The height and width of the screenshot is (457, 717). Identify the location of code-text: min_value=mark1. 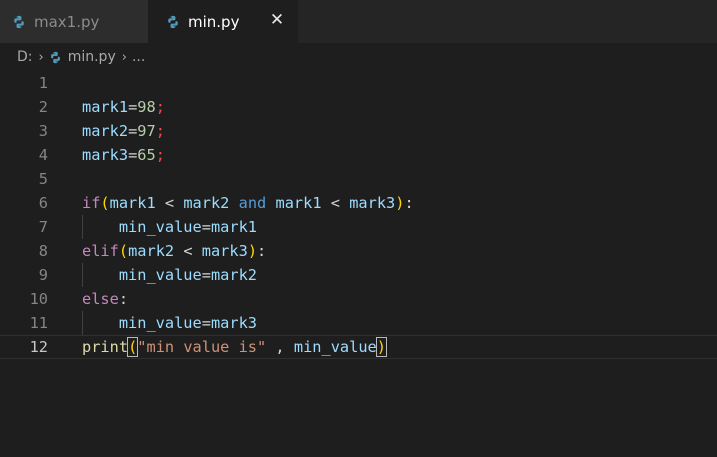
(169, 227).